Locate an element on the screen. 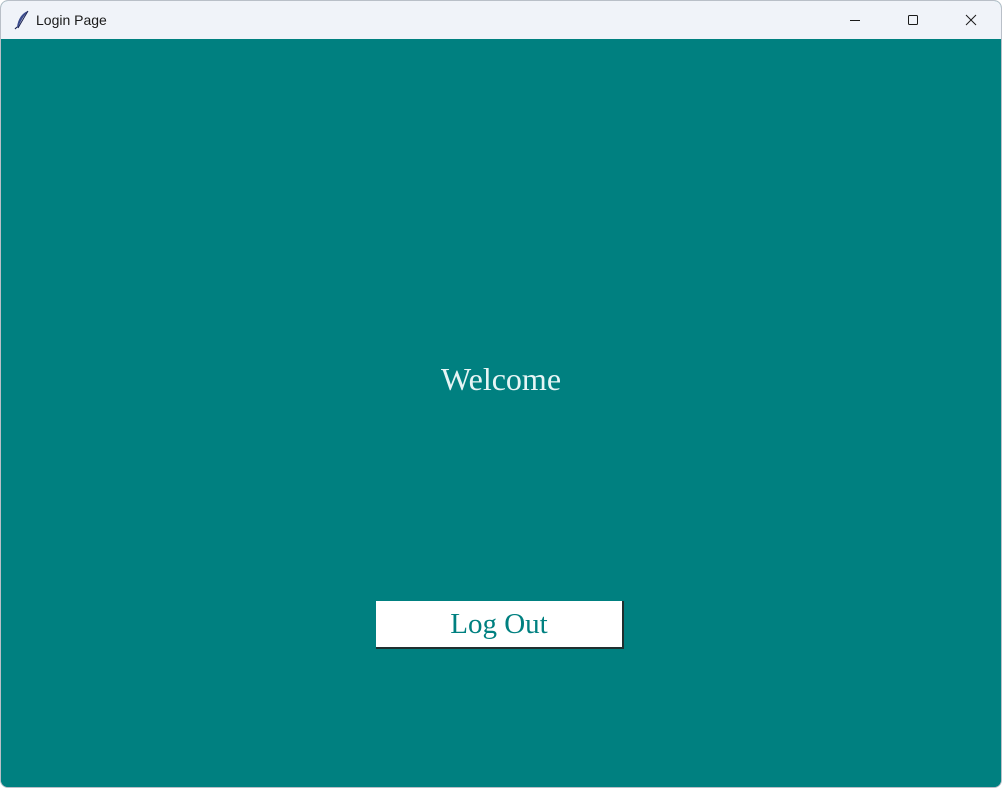 This screenshot has height=788, width=1002. logout-button: Log Out is located at coordinates (500, 625).